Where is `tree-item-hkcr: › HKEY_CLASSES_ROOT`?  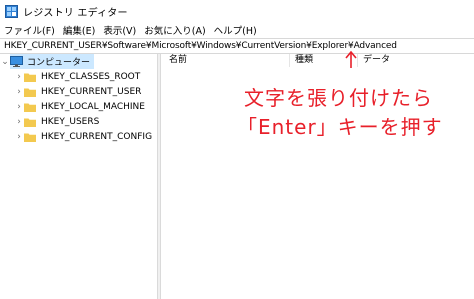 tree-item-hkcr: › HKEY_CLASSES_ROOT is located at coordinates (77, 76).